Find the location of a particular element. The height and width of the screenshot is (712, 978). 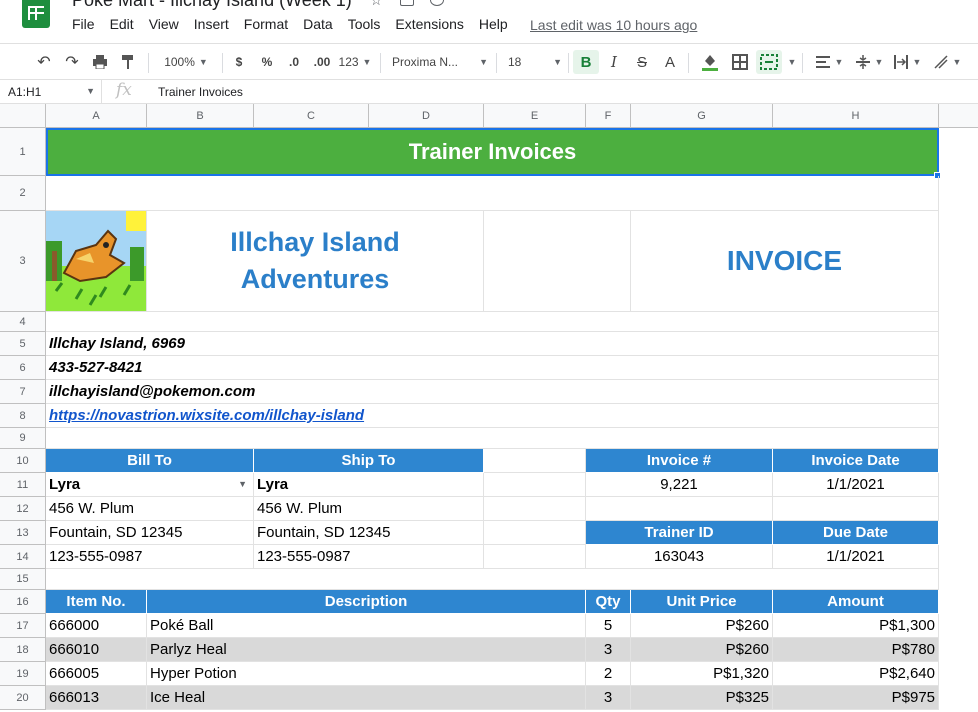

ship-to-street-cell: 456 W. Plum is located at coordinates (369, 509).